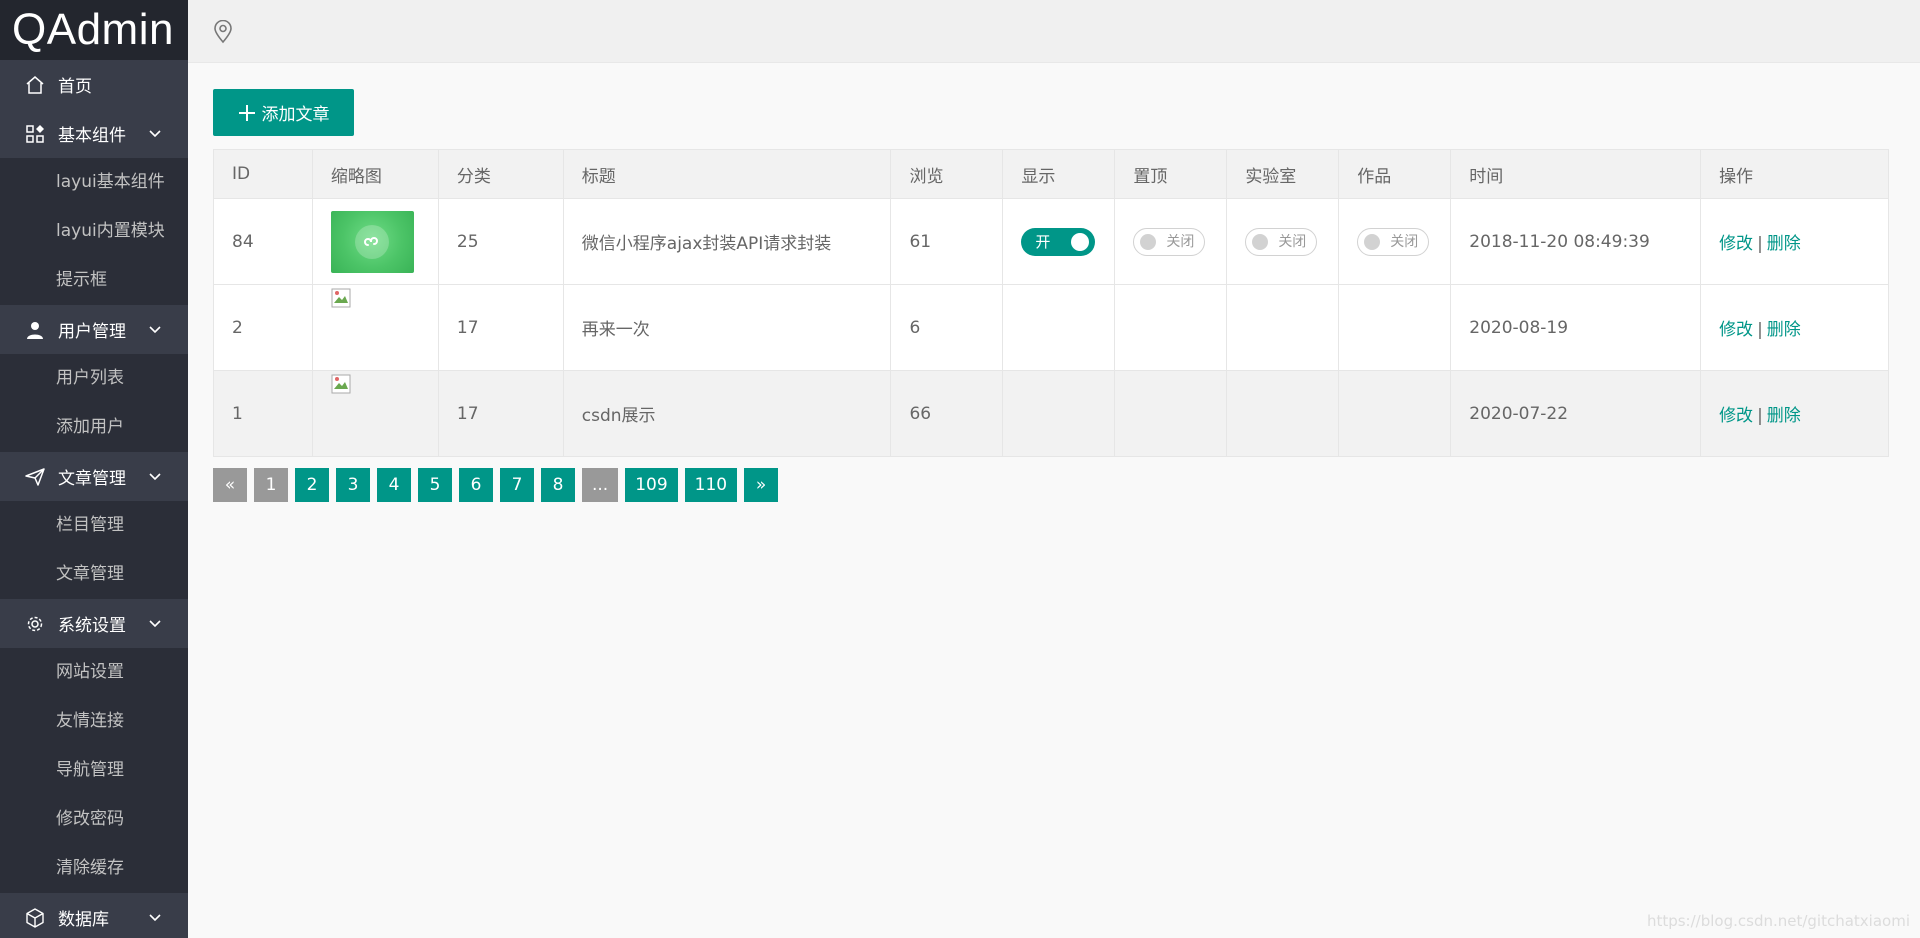 This screenshot has height=938, width=1920. What do you see at coordinates (558, 485) in the screenshot?
I see `pager-page: 8` at bounding box center [558, 485].